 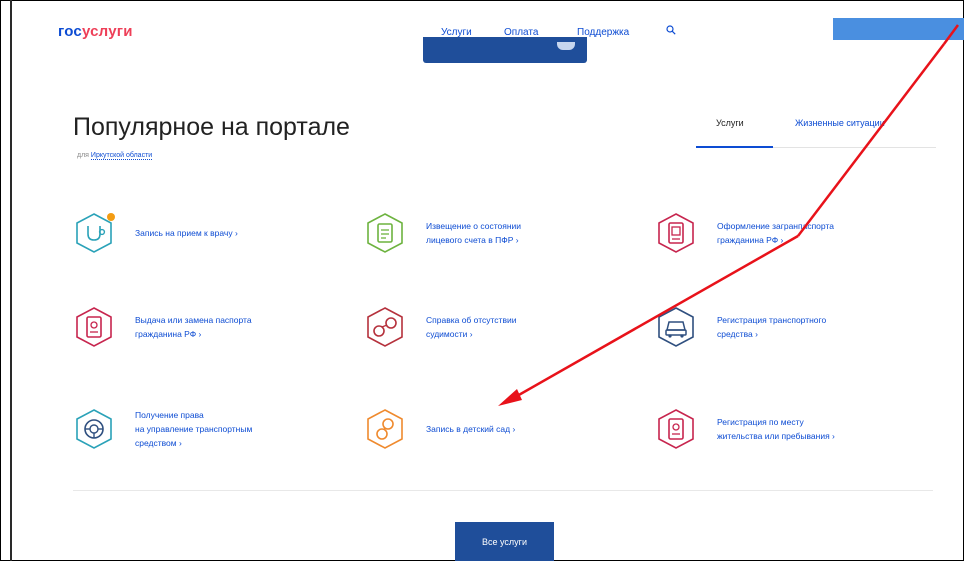 I want to click on annotation-arrow-tail, so click(x=951, y=34).